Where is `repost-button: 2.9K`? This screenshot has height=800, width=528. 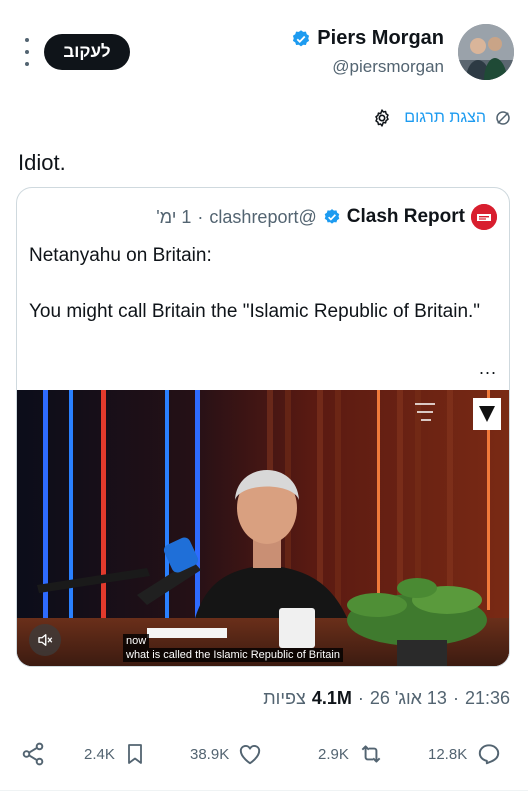
repost-button: 2.9K is located at coordinates (351, 754).